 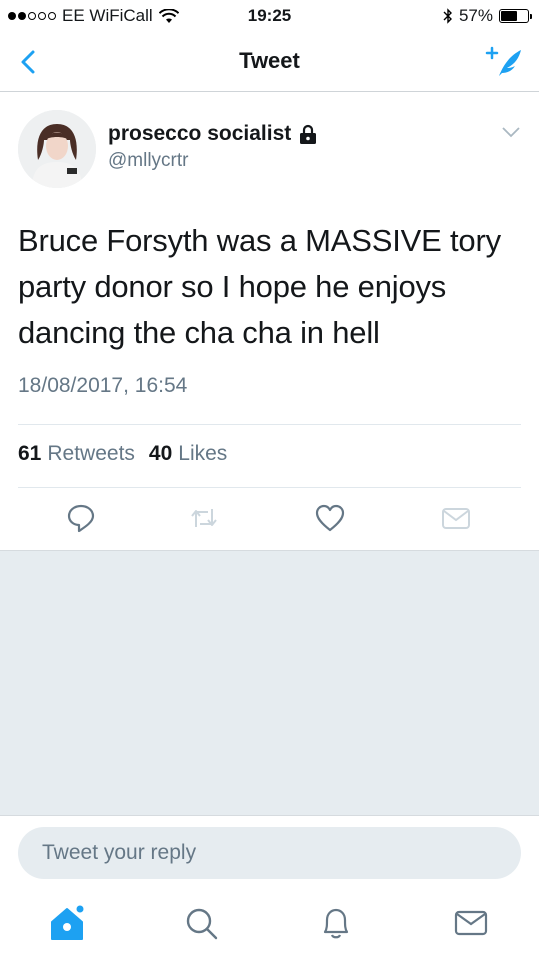 I want to click on reply-input, so click(x=269, y=853).